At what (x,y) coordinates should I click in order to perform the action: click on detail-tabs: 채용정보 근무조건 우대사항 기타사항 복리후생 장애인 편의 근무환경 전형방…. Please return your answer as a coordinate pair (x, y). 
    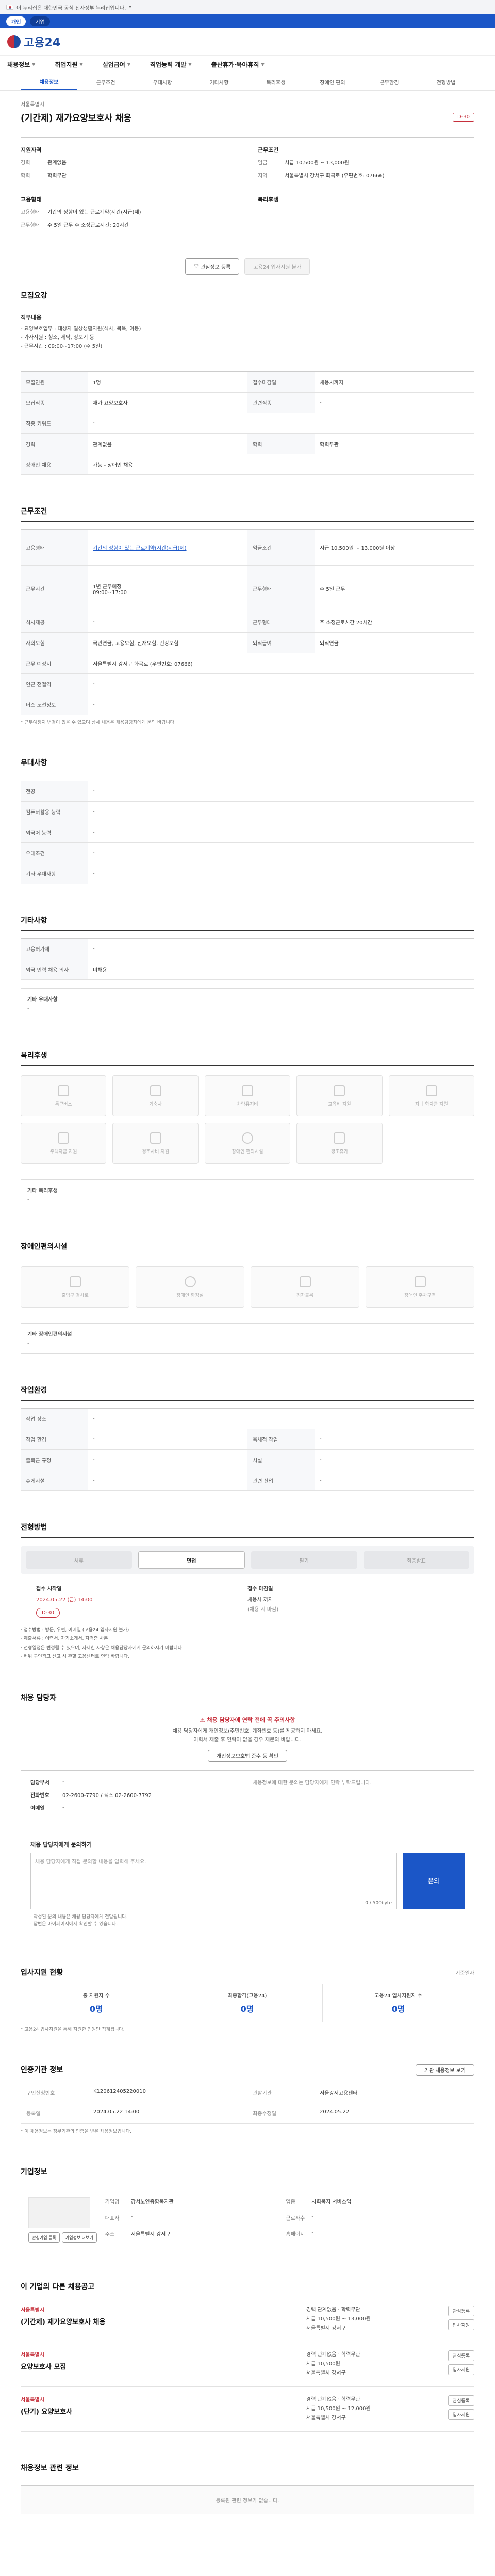
    Looking at the image, I should click on (247, 82).